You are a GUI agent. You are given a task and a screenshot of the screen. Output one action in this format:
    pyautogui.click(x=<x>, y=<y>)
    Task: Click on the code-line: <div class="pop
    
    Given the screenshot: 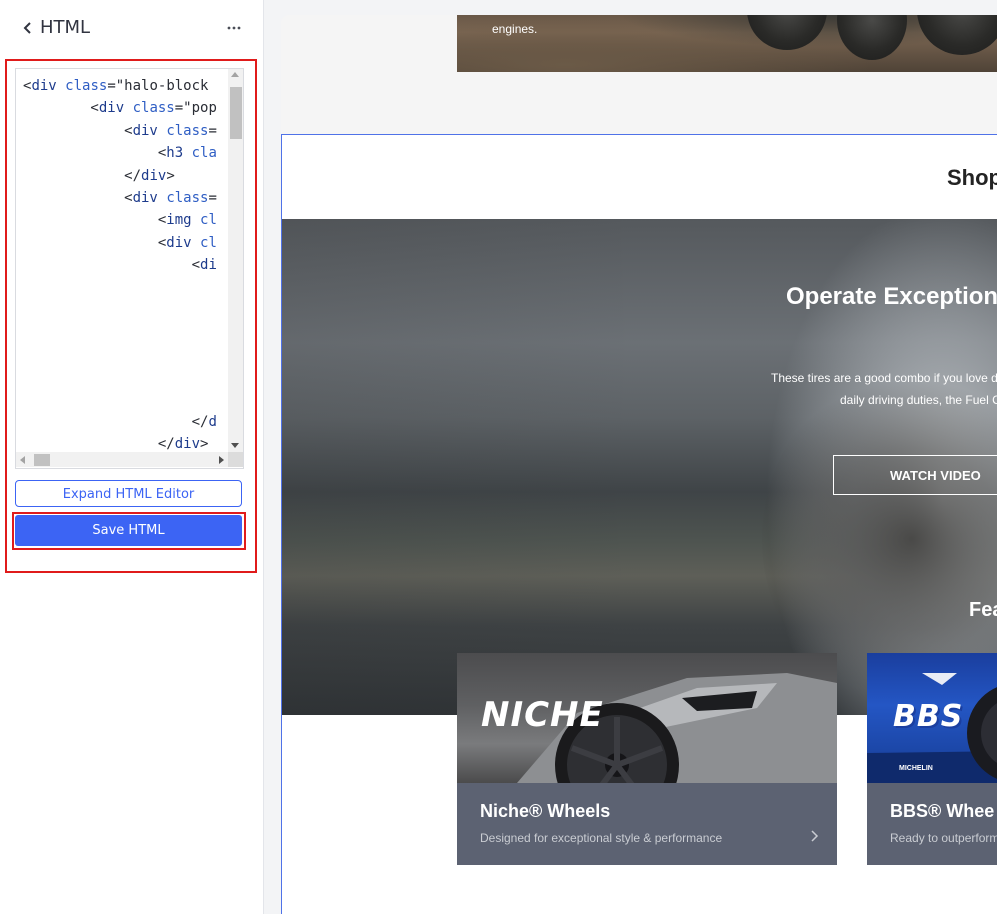 What is the action you would take?
    pyautogui.click(x=122, y=108)
    